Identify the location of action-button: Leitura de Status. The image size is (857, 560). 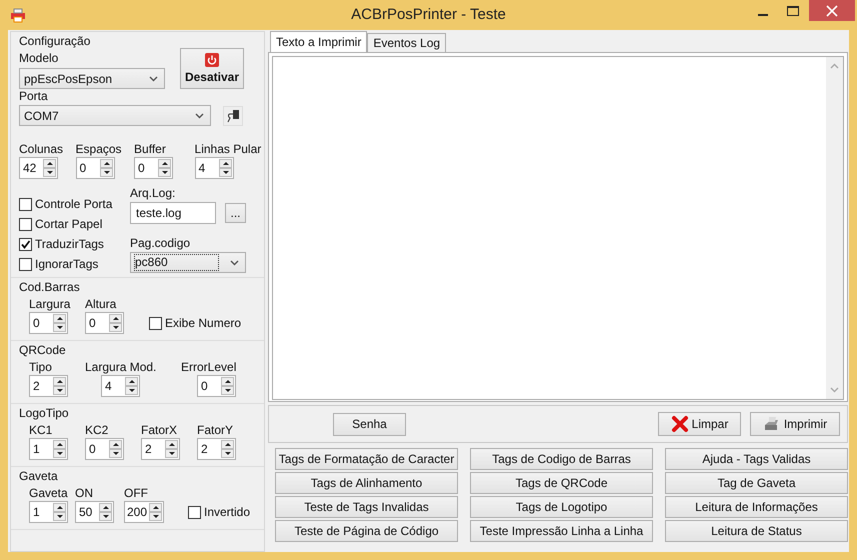
(756, 531).